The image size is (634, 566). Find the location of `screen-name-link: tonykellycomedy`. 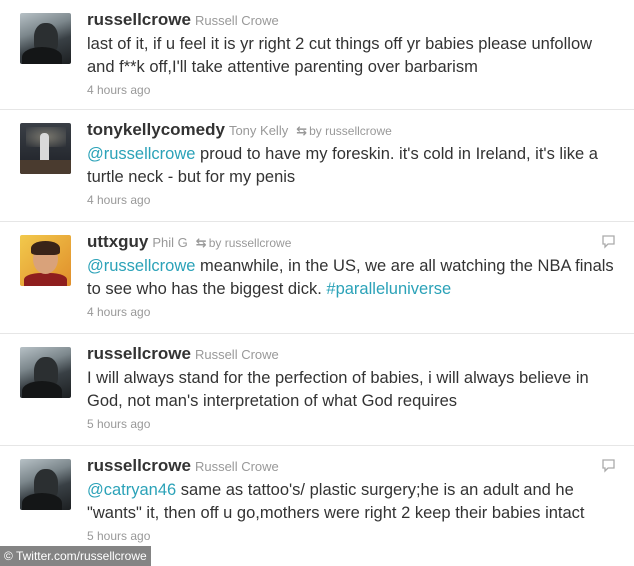

screen-name-link: tonykellycomedy is located at coordinates (156, 129).